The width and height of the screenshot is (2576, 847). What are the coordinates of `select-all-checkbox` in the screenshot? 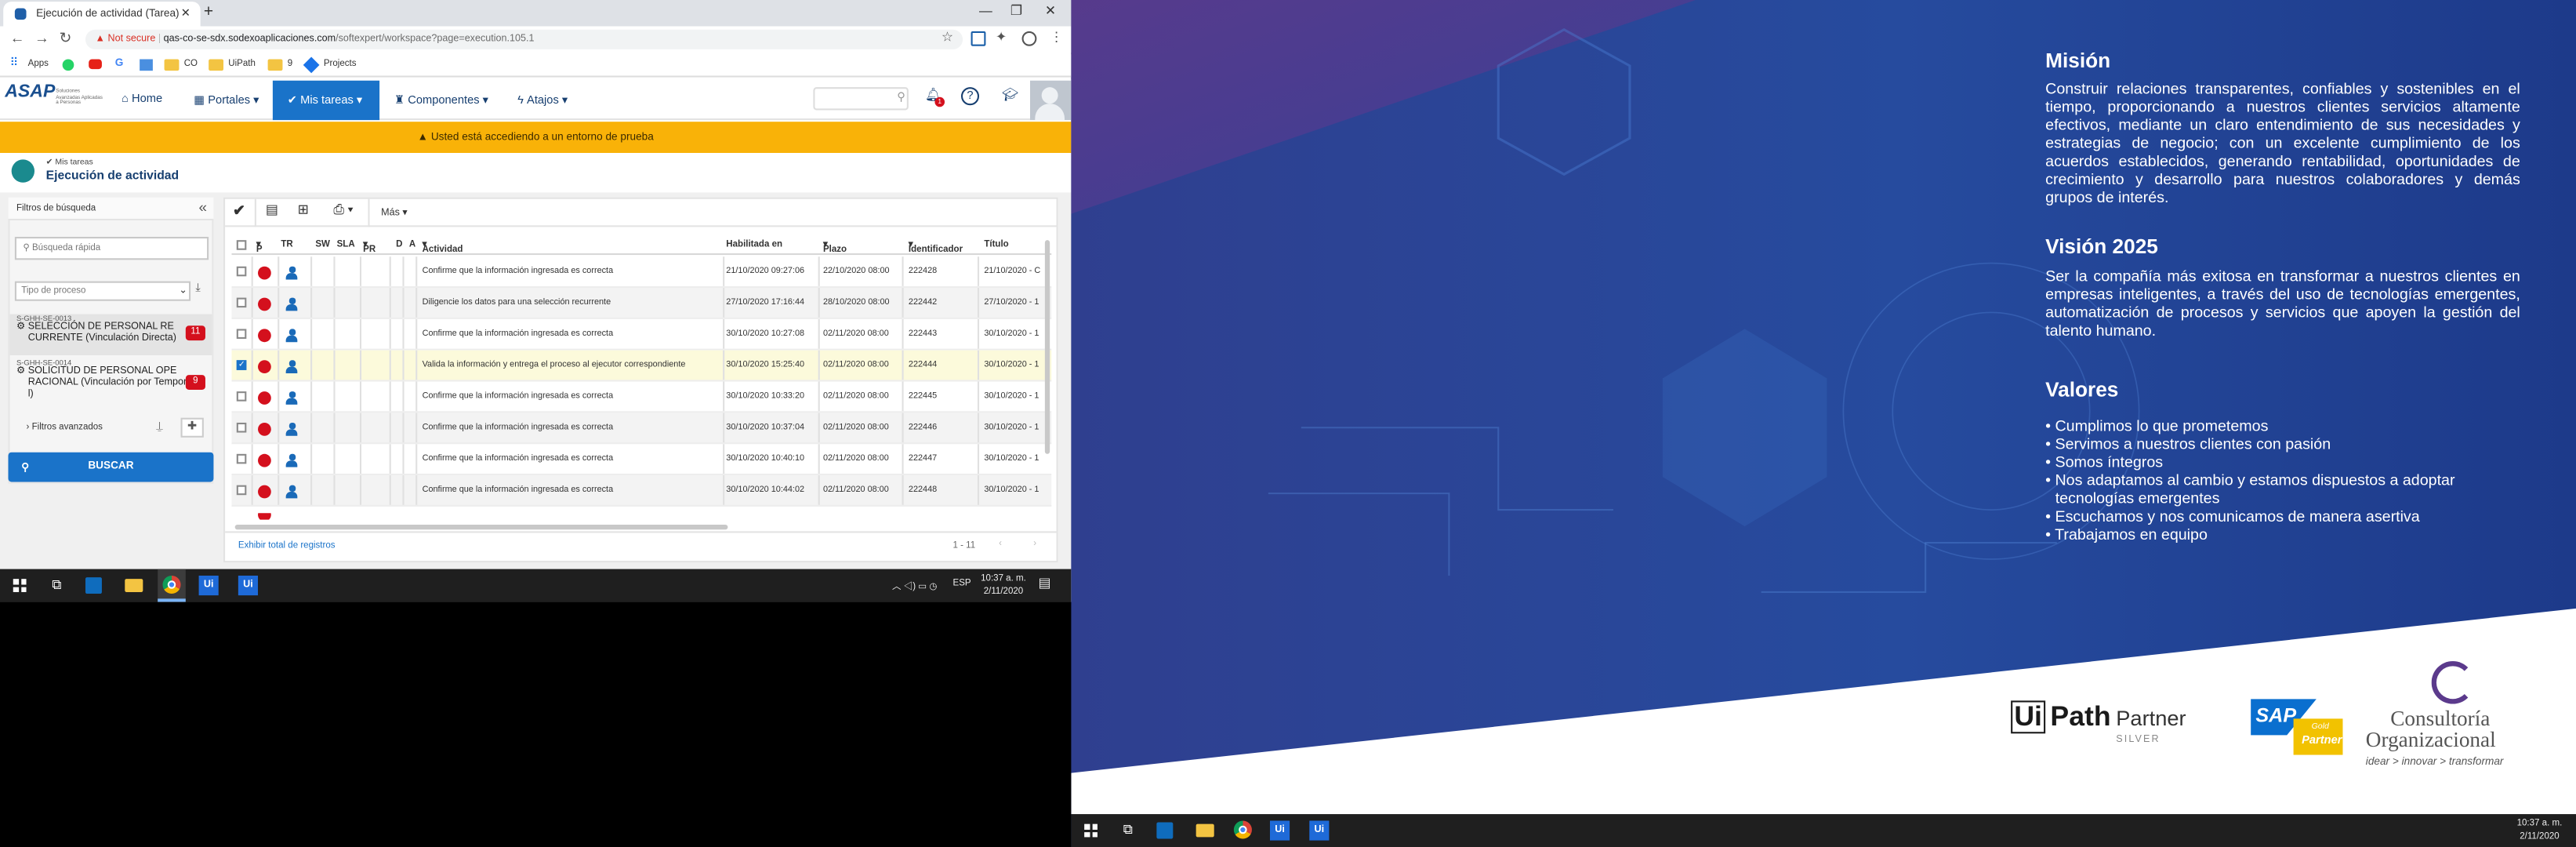 It's located at (242, 245).